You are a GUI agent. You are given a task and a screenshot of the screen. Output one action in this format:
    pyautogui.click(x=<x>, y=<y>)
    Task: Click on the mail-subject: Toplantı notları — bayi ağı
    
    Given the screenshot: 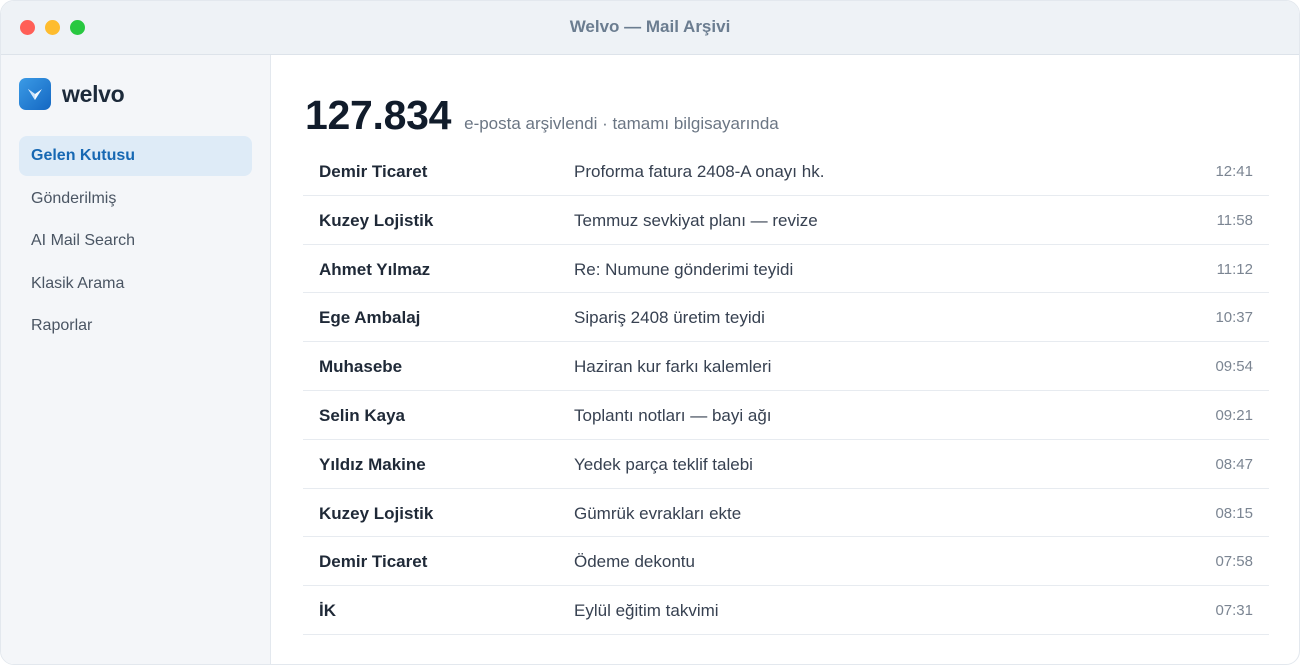 What is the action you would take?
    pyautogui.click(x=673, y=415)
    